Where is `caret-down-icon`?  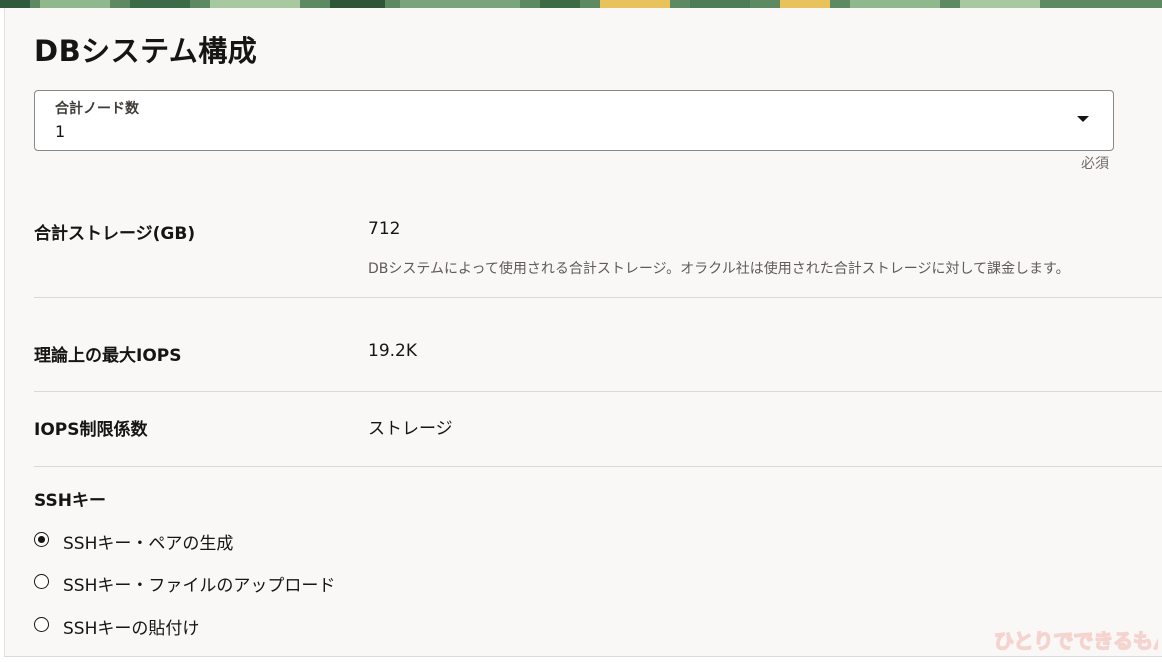 caret-down-icon is located at coordinates (1083, 119).